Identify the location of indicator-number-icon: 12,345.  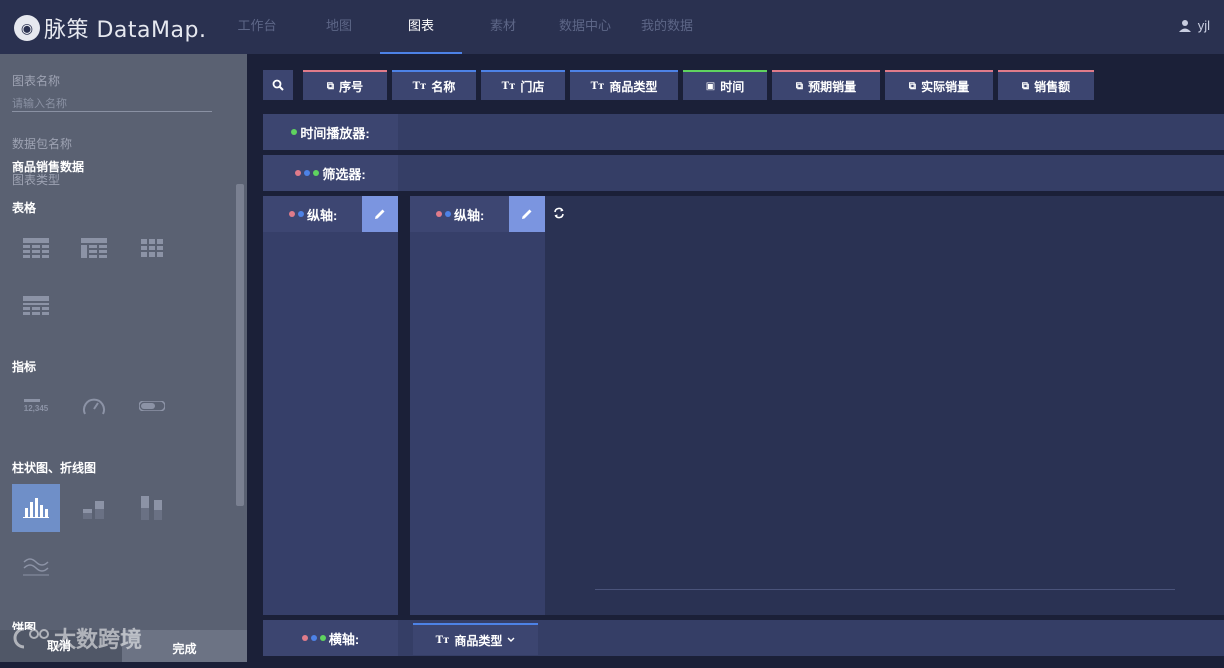
(36, 406).